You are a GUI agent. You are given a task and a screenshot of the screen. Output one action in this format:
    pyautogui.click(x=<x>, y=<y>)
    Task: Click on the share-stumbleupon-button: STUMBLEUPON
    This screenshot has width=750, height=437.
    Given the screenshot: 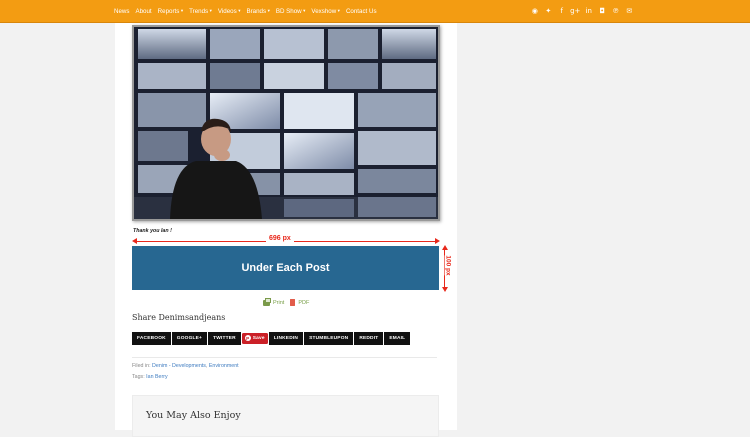 What is the action you would take?
    pyautogui.click(x=329, y=338)
    